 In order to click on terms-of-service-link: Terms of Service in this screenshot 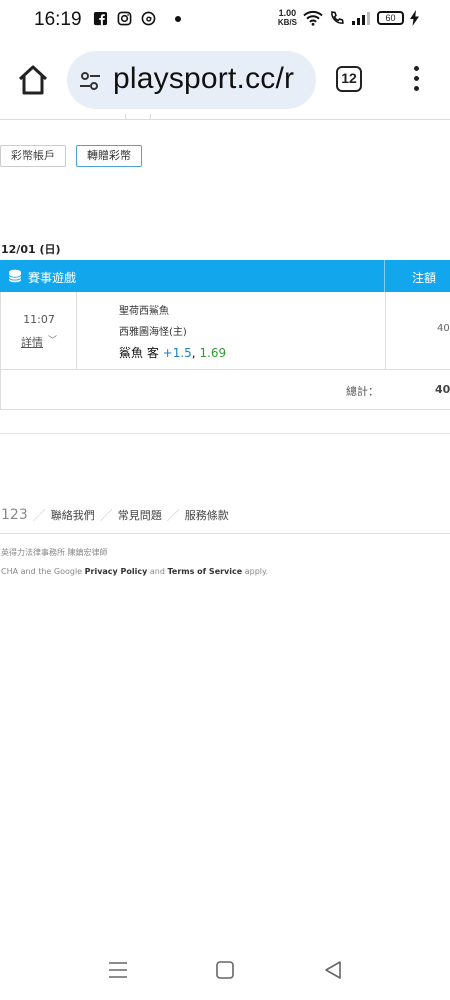, I will do `click(205, 571)`.